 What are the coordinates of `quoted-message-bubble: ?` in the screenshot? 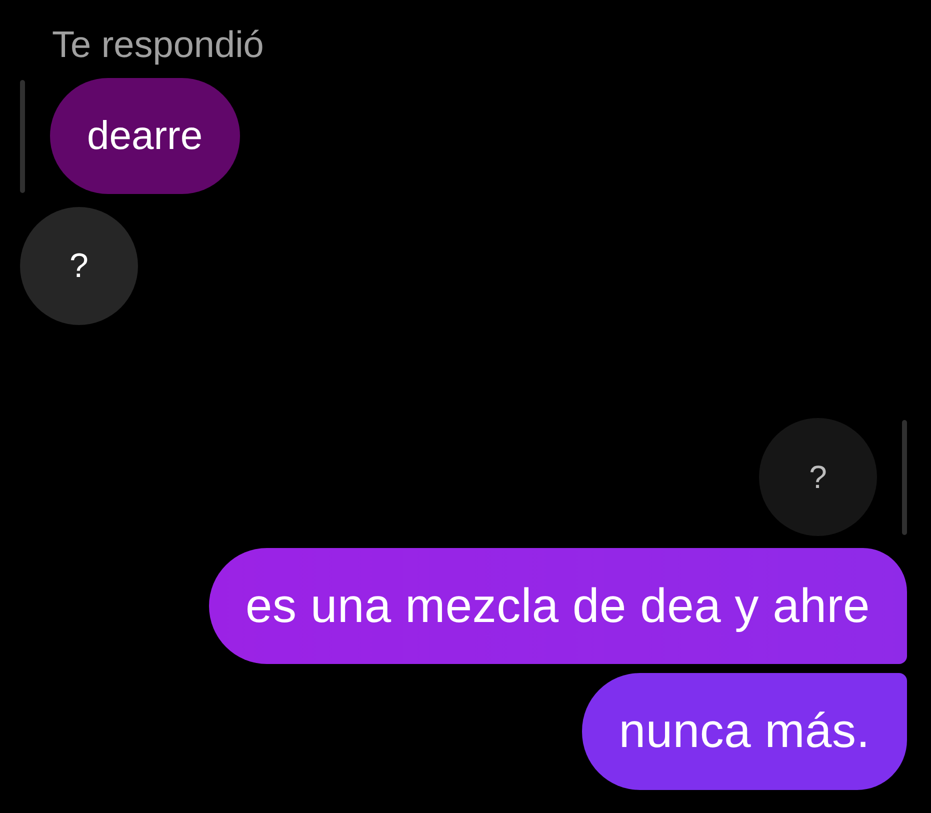 It's located at (818, 477).